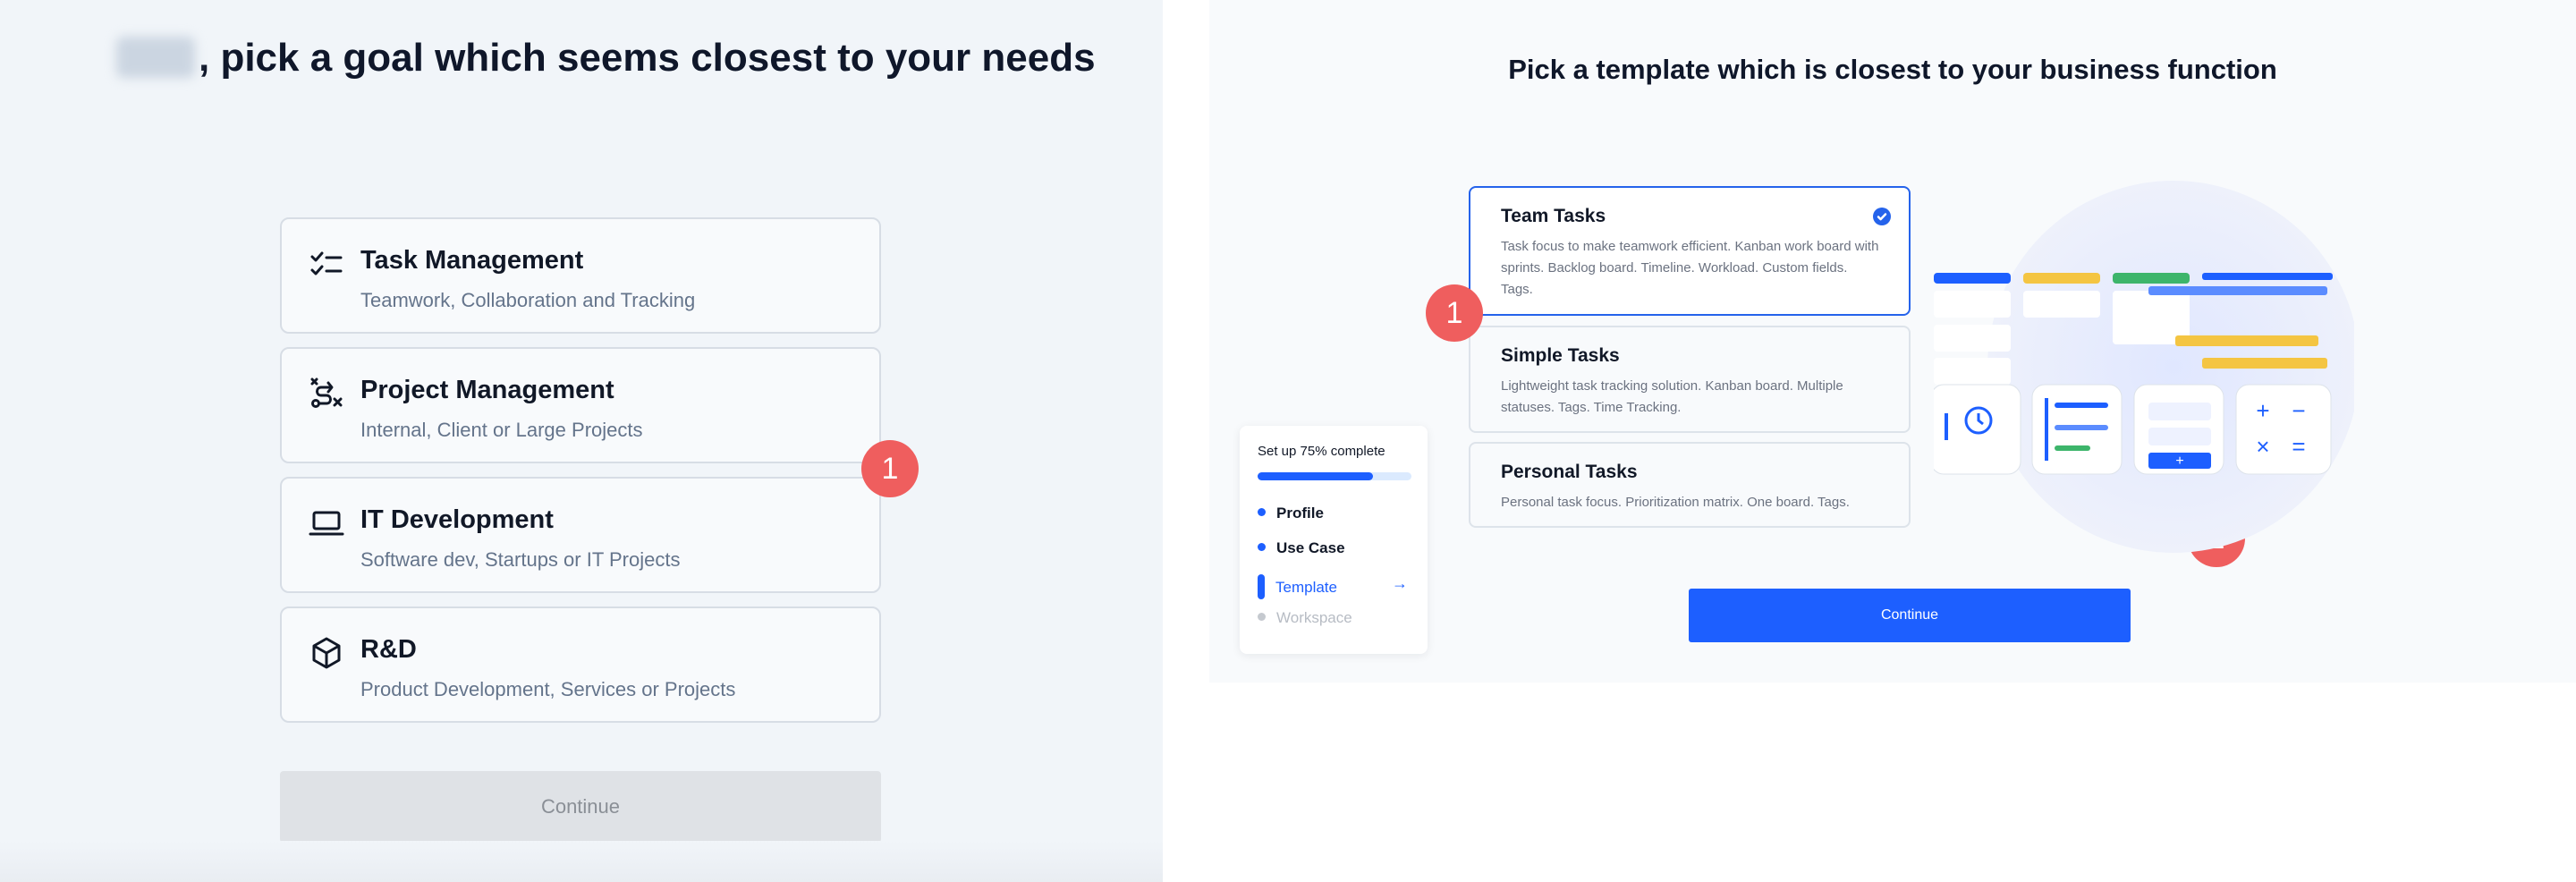  I want to click on goal-title: IT Development, so click(457, 519).